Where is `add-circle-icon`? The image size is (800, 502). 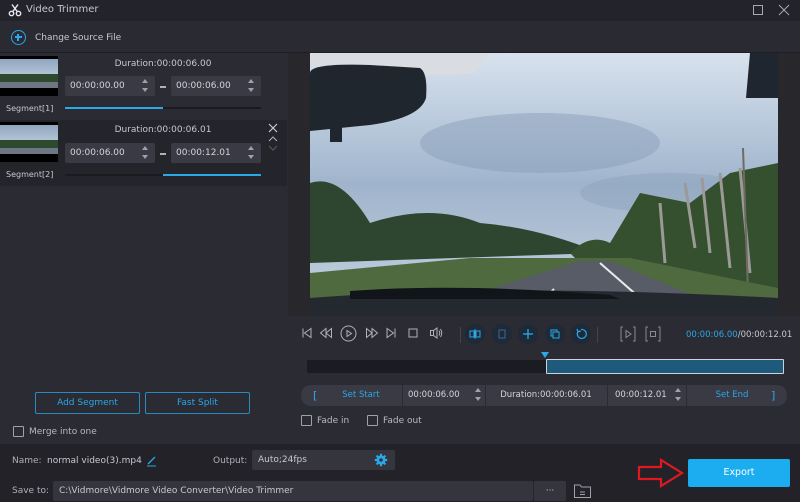
add-circle-icon is located at coordinates (18, 37).